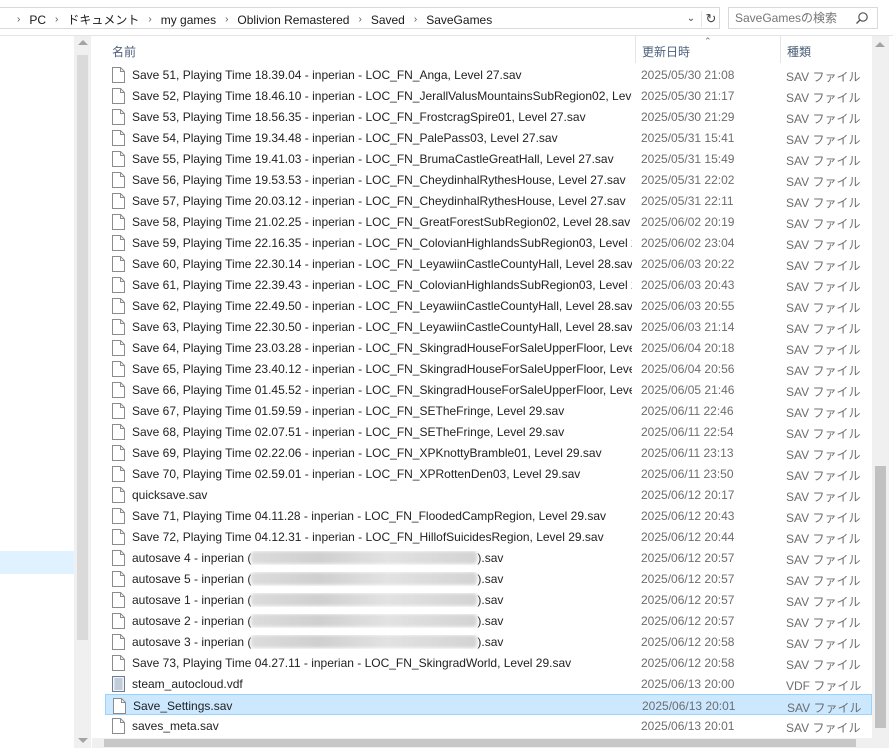 The image size is (893, 748). Describe the element at coordinates (82, 347) in the screenshot. I see `navigation-scrollbar-thumb` at that location.